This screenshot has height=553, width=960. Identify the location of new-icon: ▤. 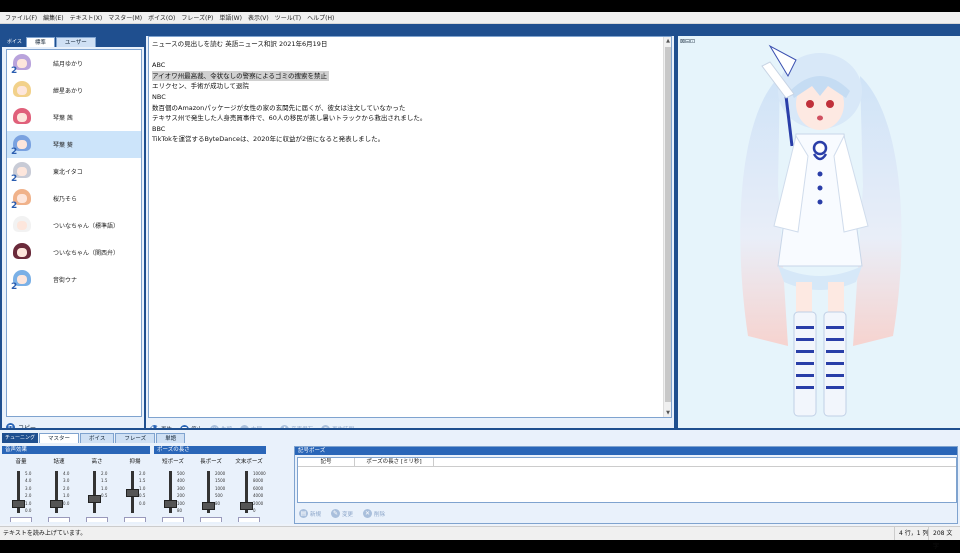
(303, 513).